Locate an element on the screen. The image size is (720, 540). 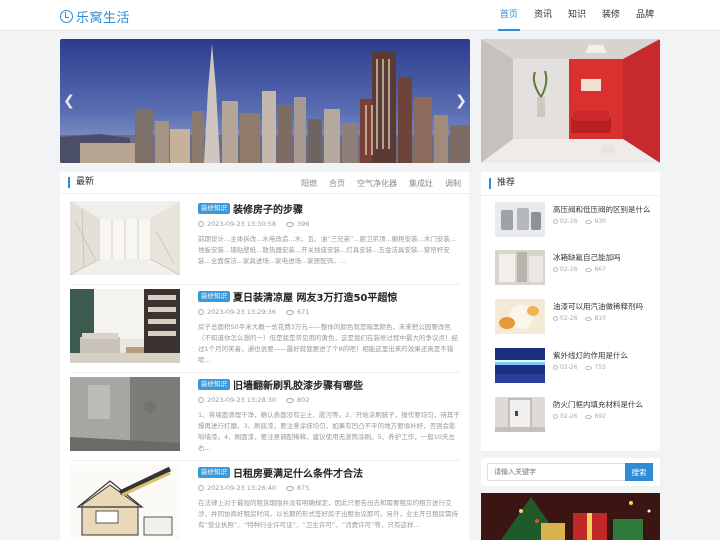
article-title: 装修房子的步骤 is located at coordinates (268, 208).